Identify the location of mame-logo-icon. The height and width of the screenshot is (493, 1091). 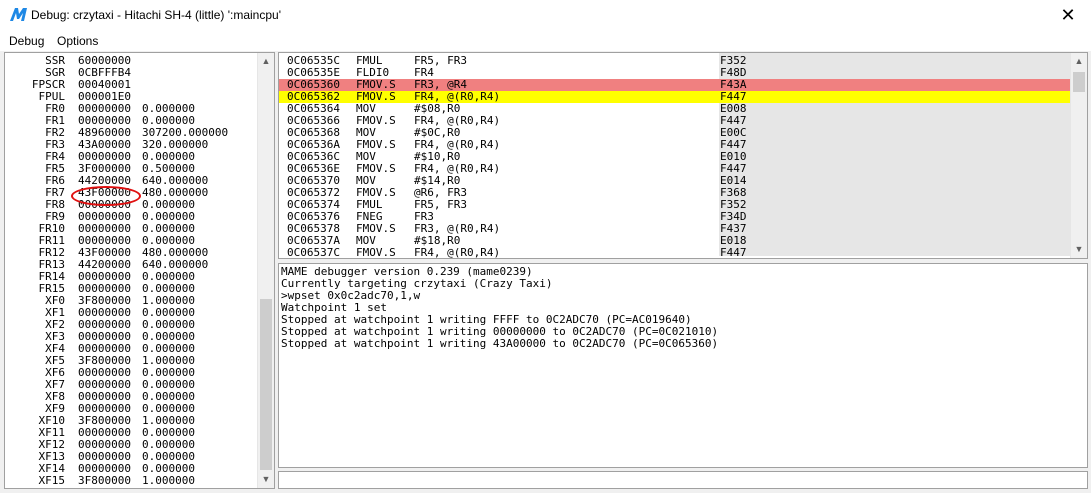
(18, 14).